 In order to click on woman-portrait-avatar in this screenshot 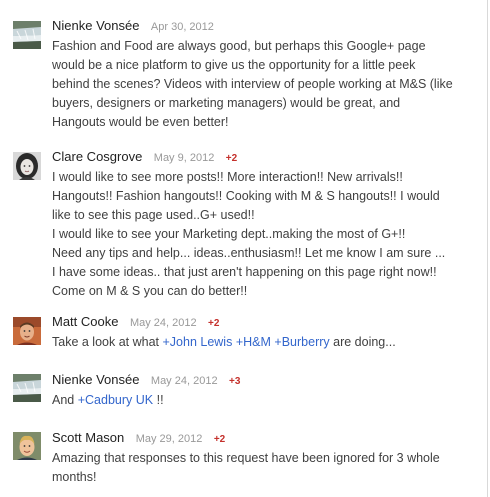, I will do `click(27, 166)`.